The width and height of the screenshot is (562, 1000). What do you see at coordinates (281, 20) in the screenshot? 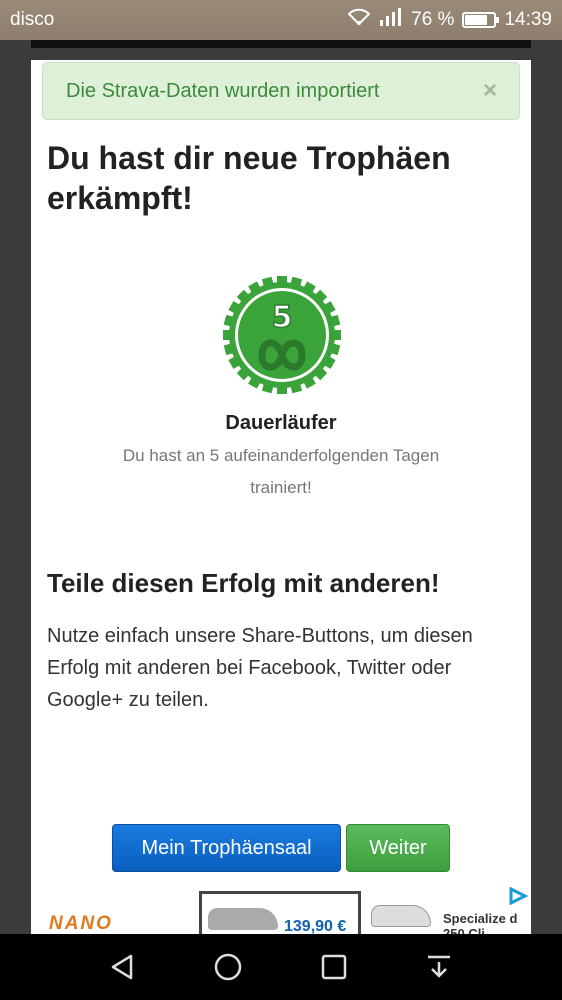
I see `status-bar: disco 76 % 14:39` at bounding box center [281, 20].